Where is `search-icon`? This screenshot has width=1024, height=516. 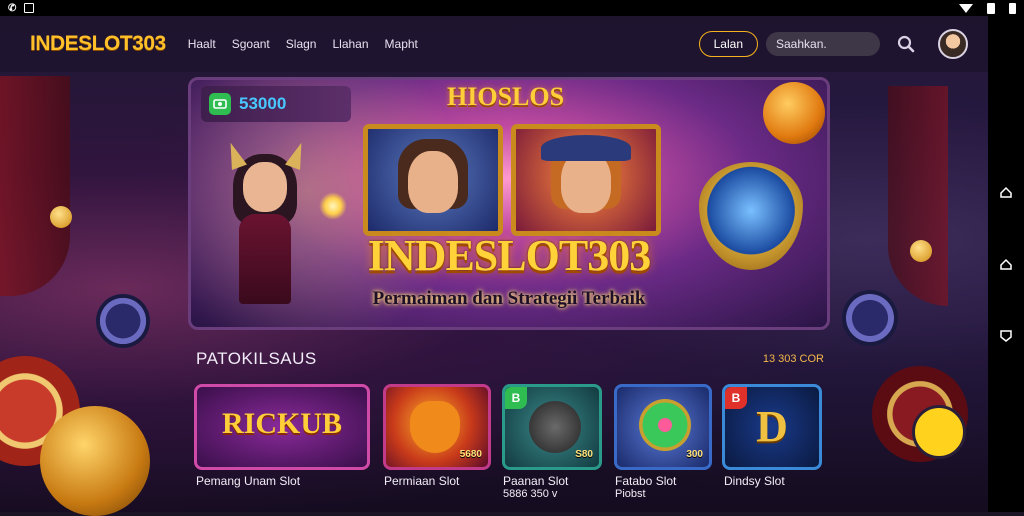
search-icon is located at coordinates (906, 44).